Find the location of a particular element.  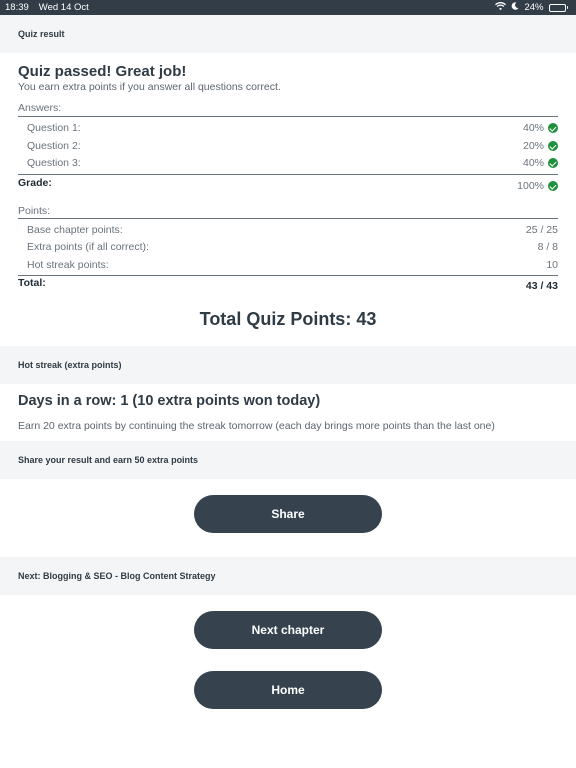

total-row: Total: 43 / 43 is located at coordinates (288, 287).